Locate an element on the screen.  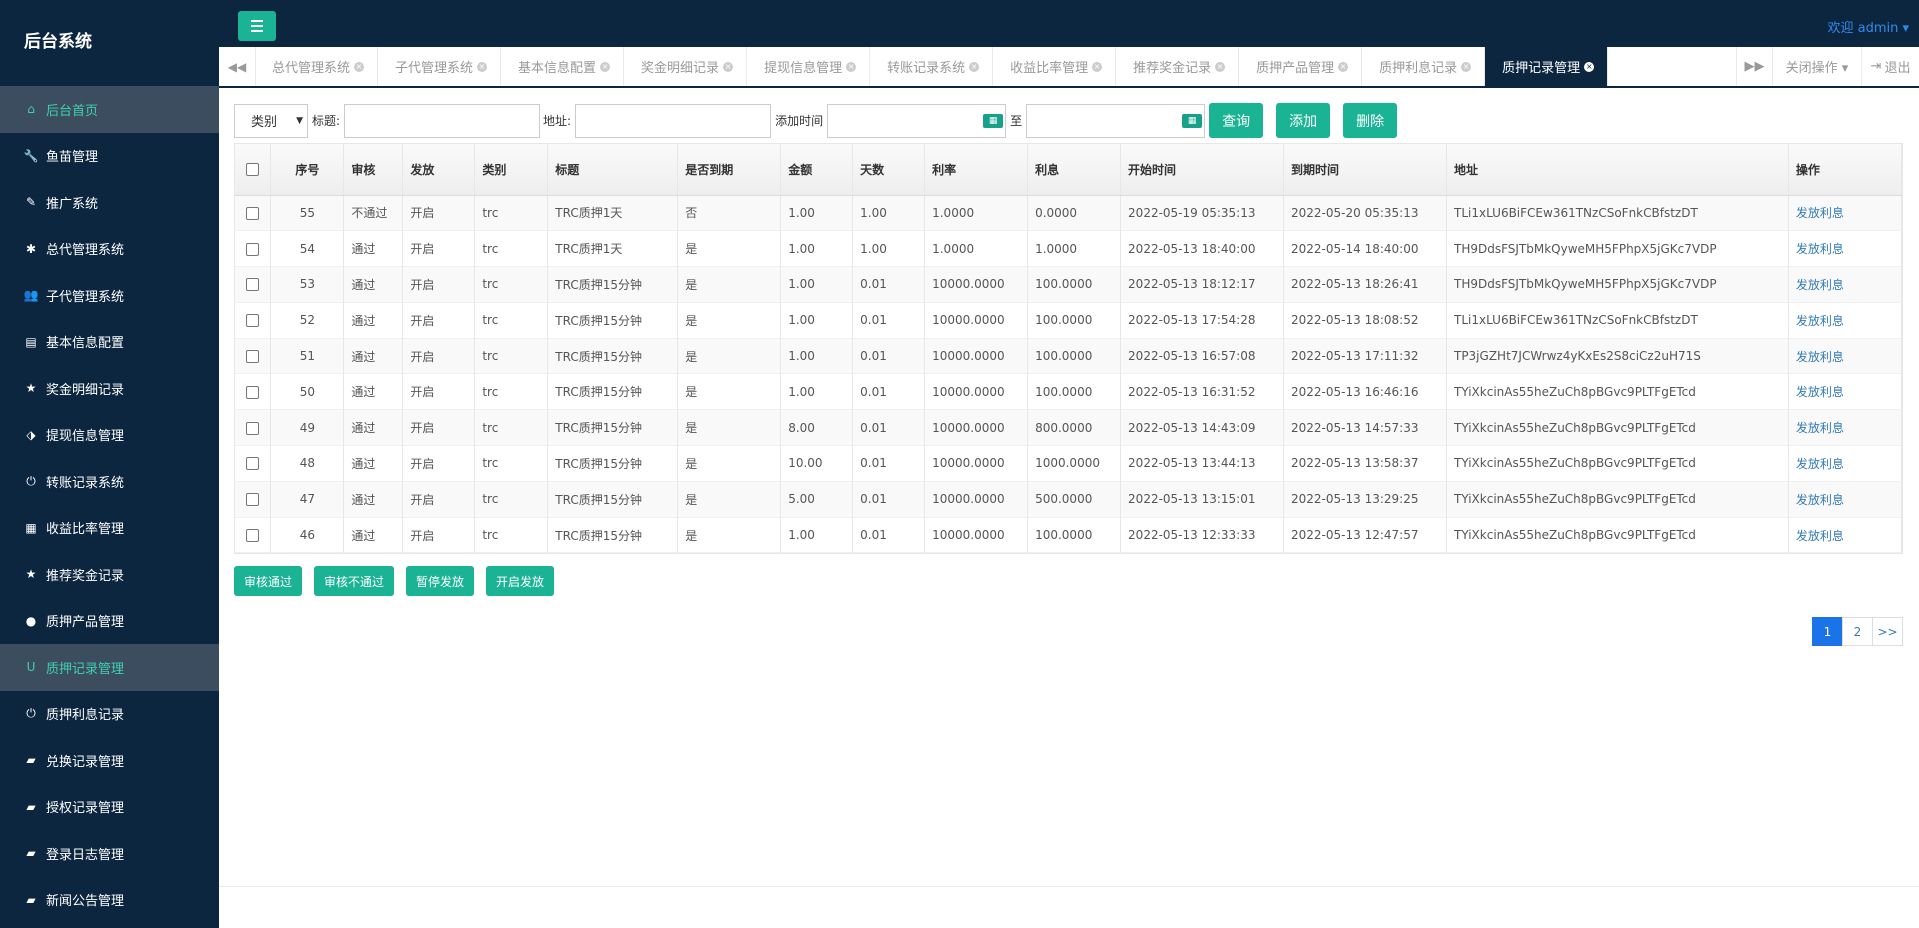
page-tab: 转账记录系统 × is located at coordinates (932, 66).